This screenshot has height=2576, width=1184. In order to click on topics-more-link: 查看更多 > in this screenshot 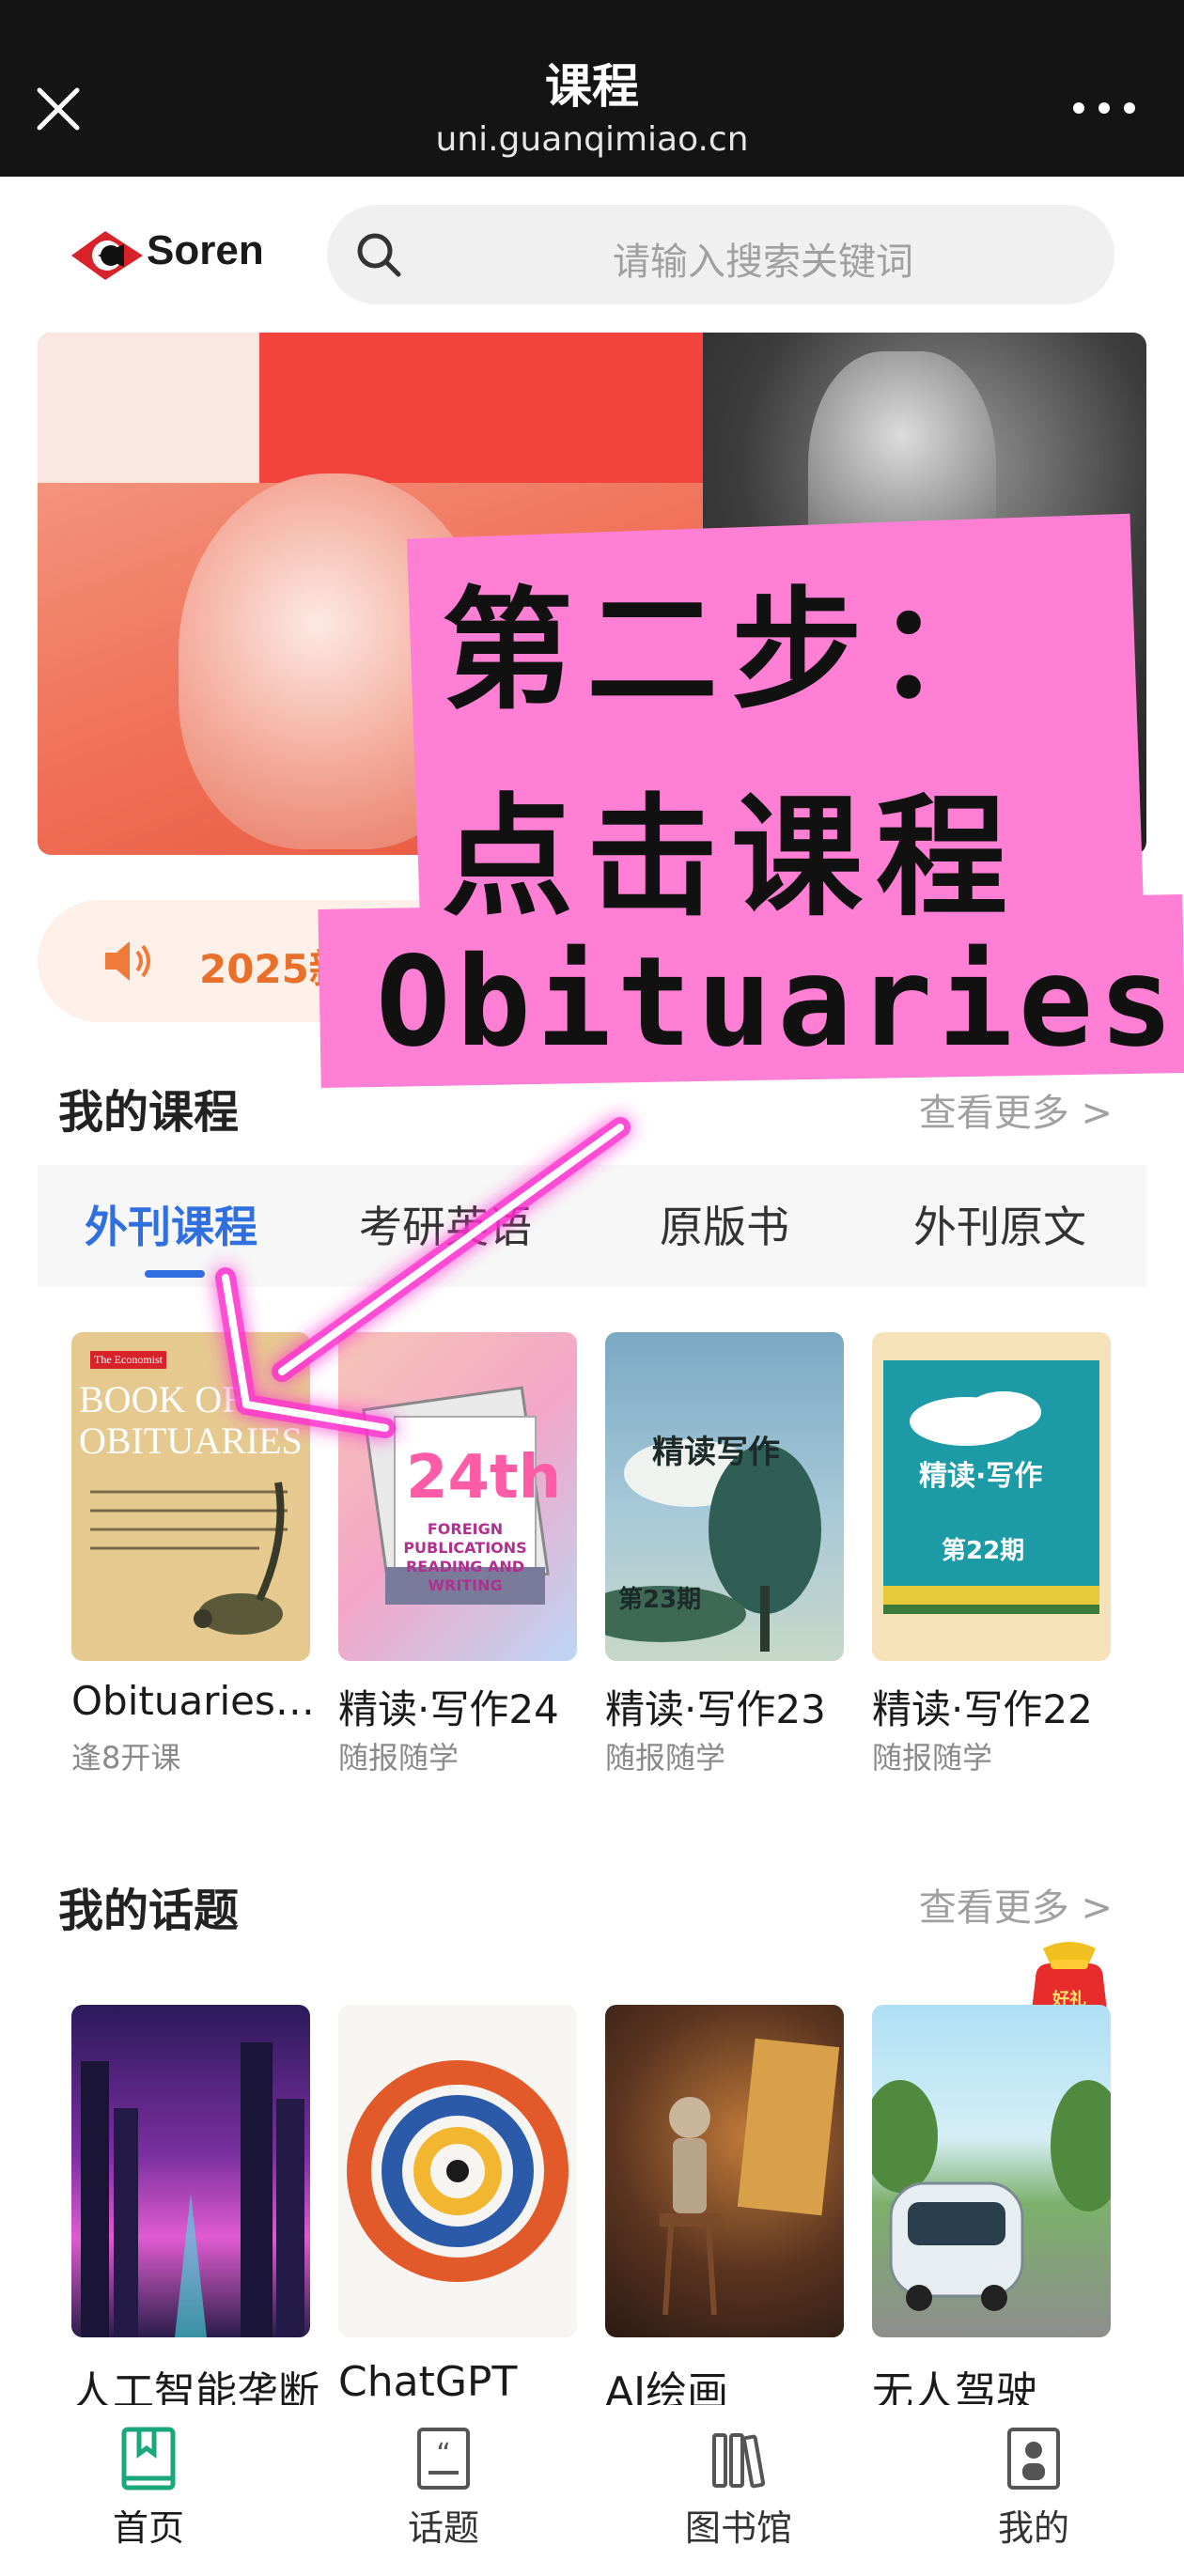, I will do `click(1016, 1904)`.